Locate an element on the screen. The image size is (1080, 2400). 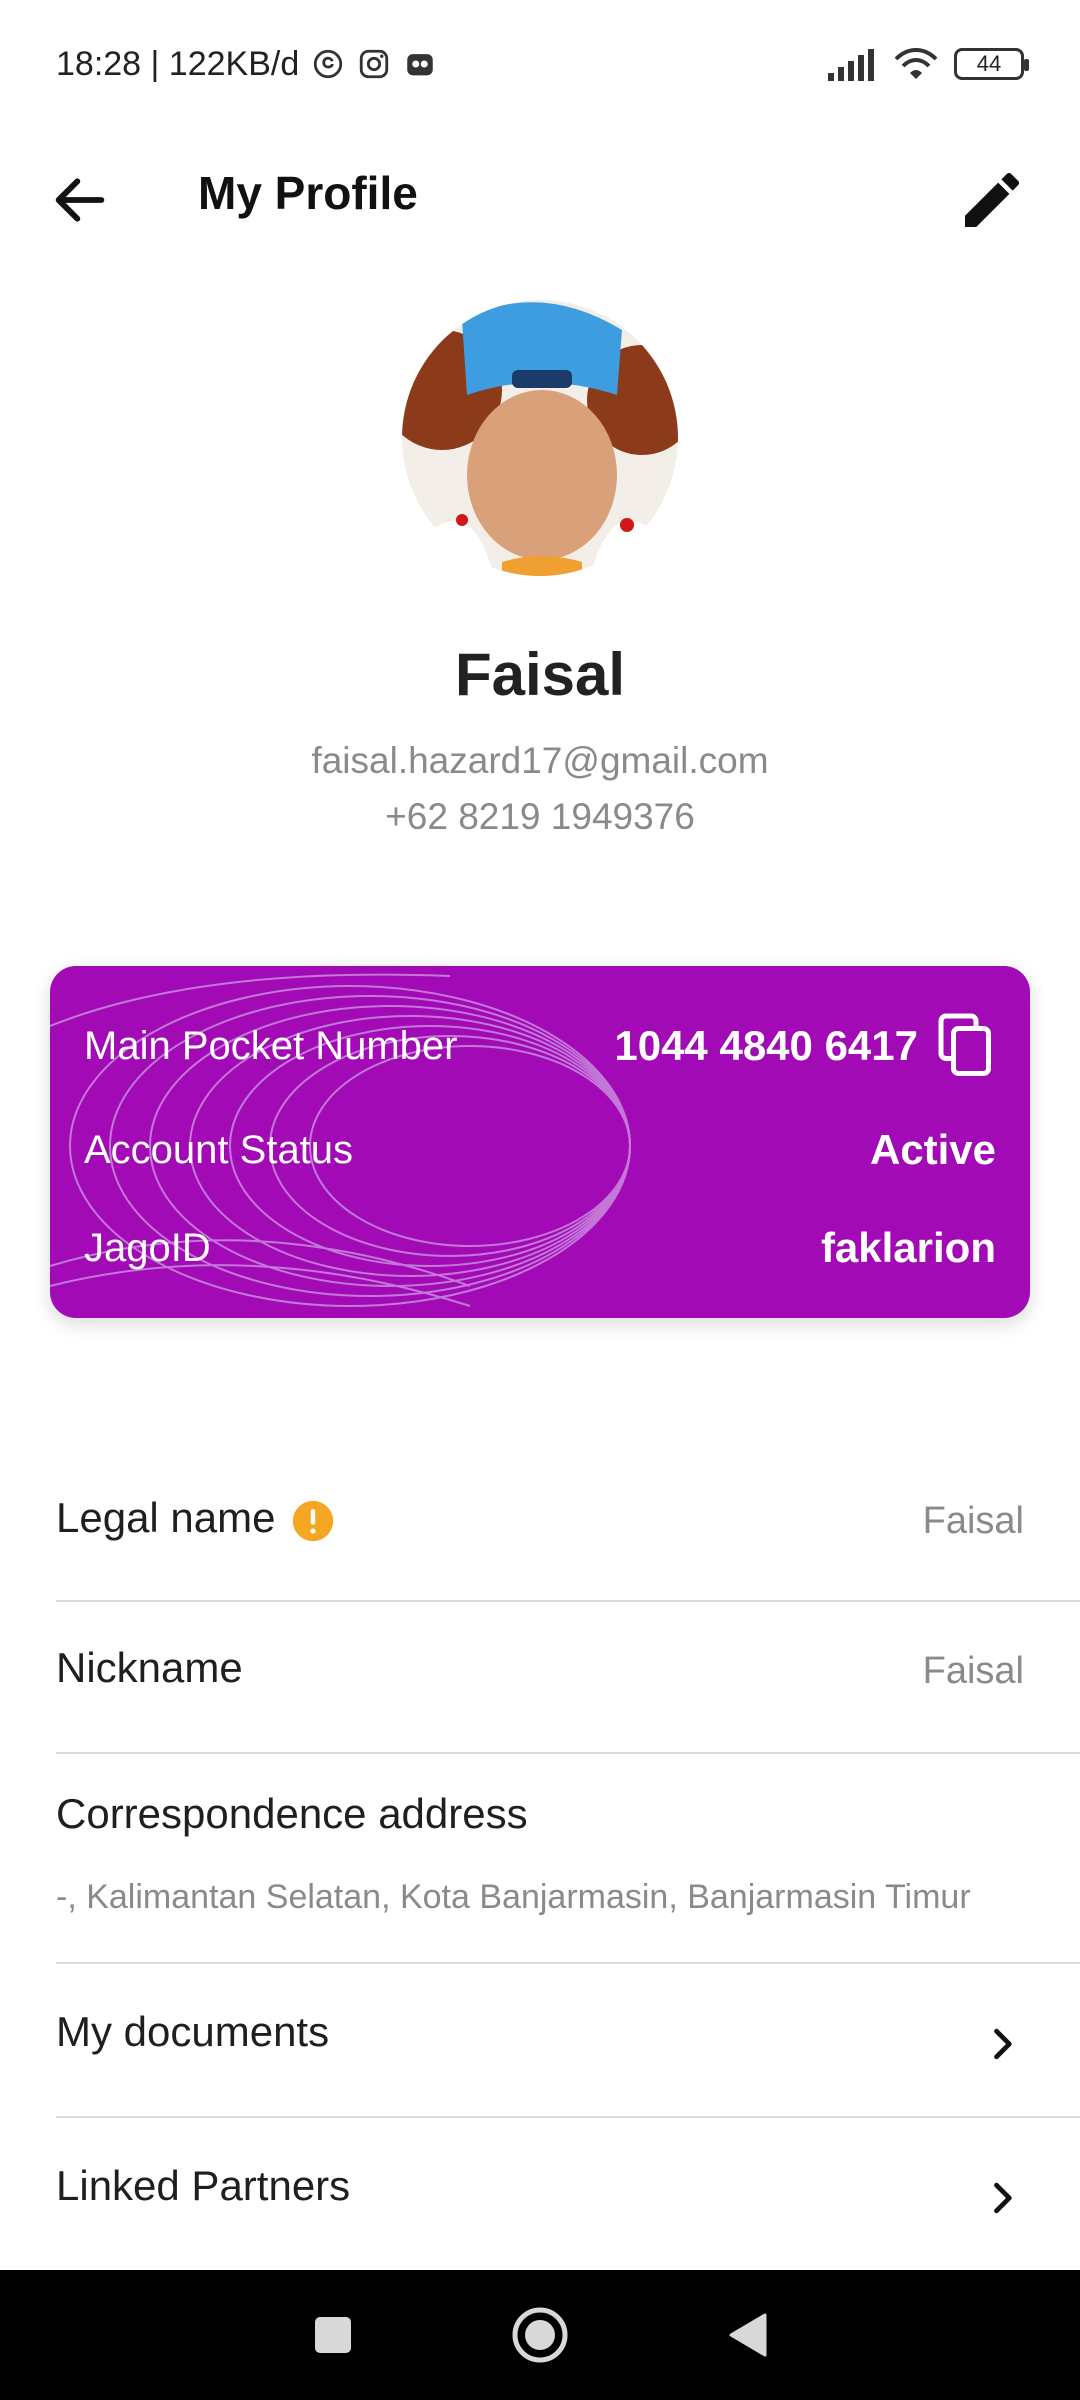
avatar is located at coordinates (540, 438).